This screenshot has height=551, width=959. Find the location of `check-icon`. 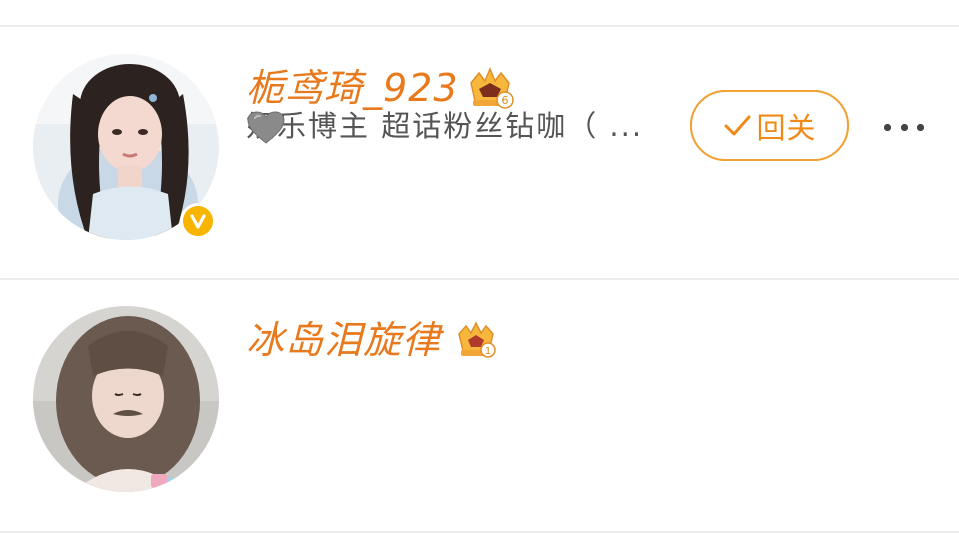

check-icon is located at coordinates (737, 125).